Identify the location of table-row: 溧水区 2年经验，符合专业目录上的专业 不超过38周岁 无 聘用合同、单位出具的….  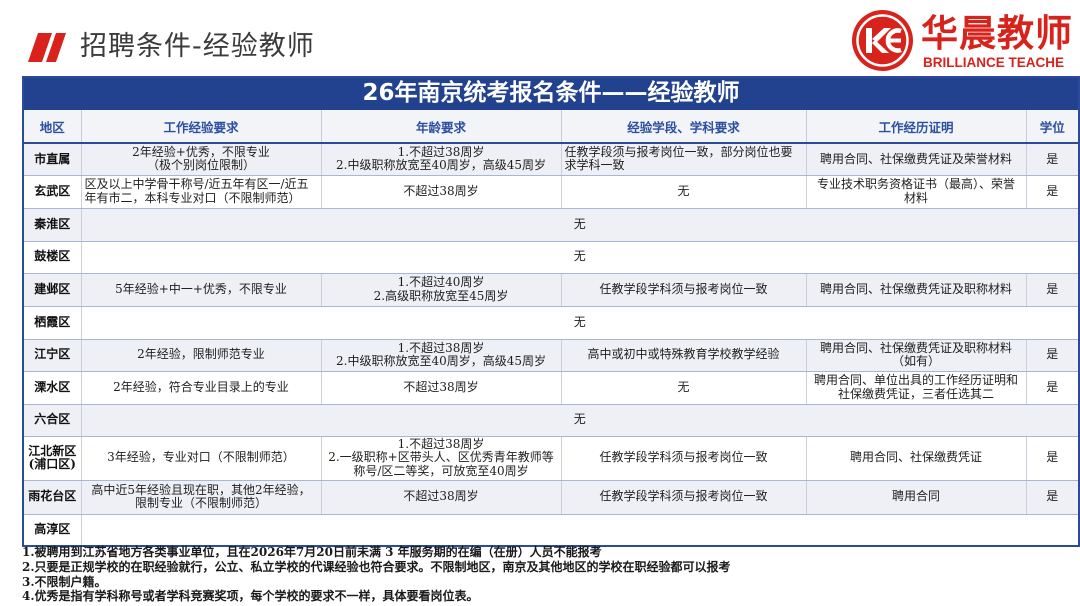
(551, 387).